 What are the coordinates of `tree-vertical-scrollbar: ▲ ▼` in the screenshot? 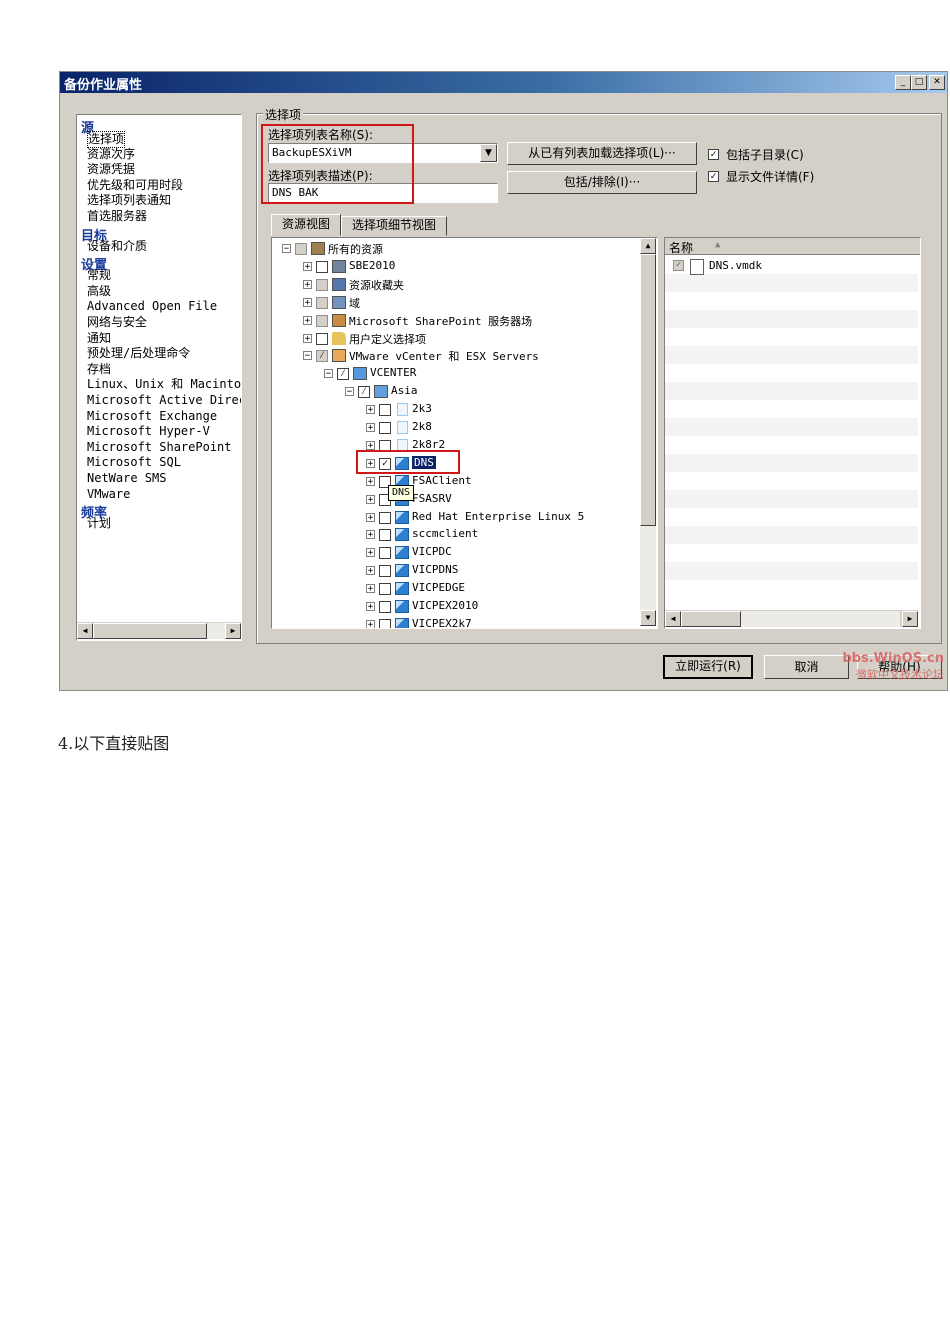 It's located at (648, 432).